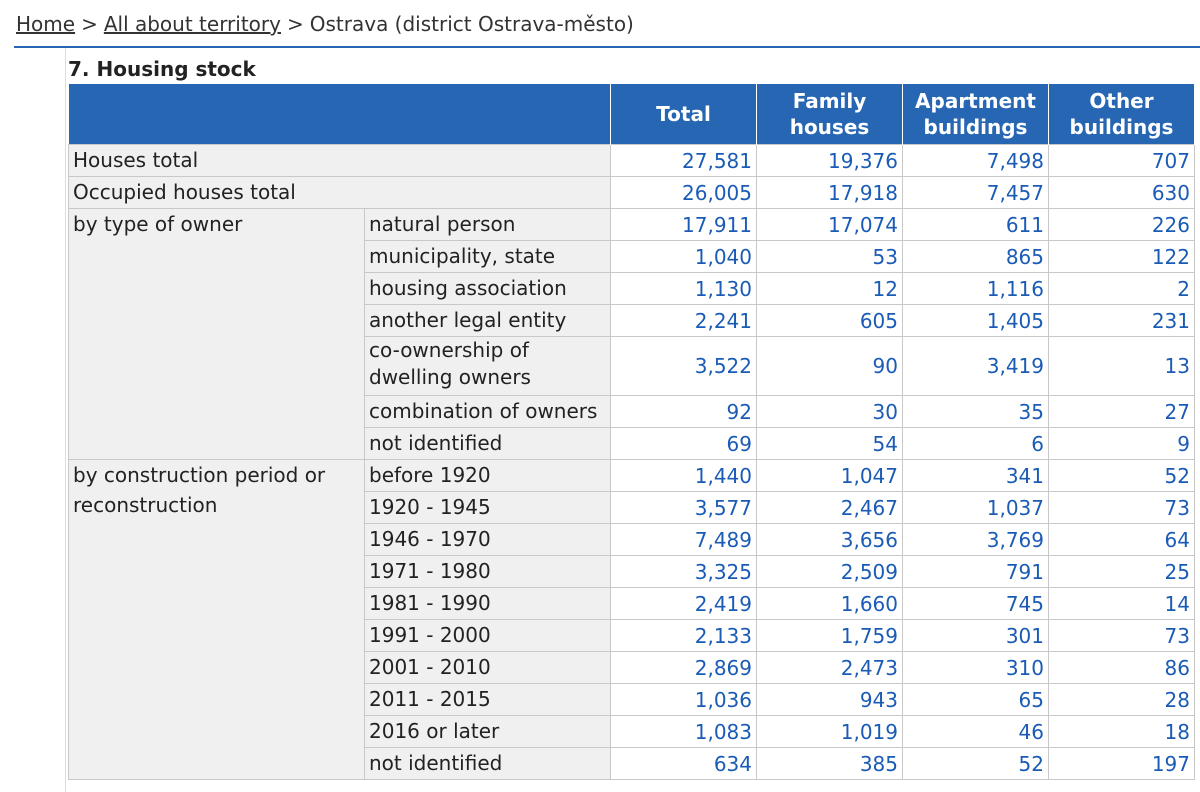 This screenshot has width=1200, height=792. What do you see at coordinates (829, 160) in the screenshot?
I see `value-family-houses: 19,376` at bounding box center [829, 160].